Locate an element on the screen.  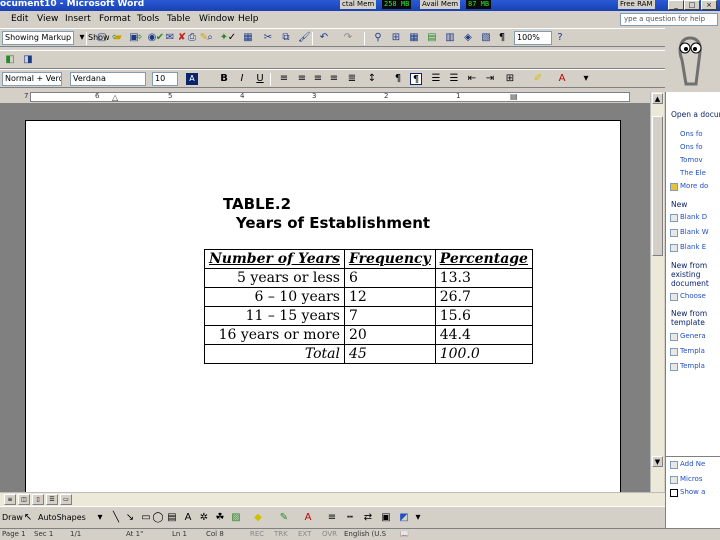
close-button: × is located at coordinates (709, 5).